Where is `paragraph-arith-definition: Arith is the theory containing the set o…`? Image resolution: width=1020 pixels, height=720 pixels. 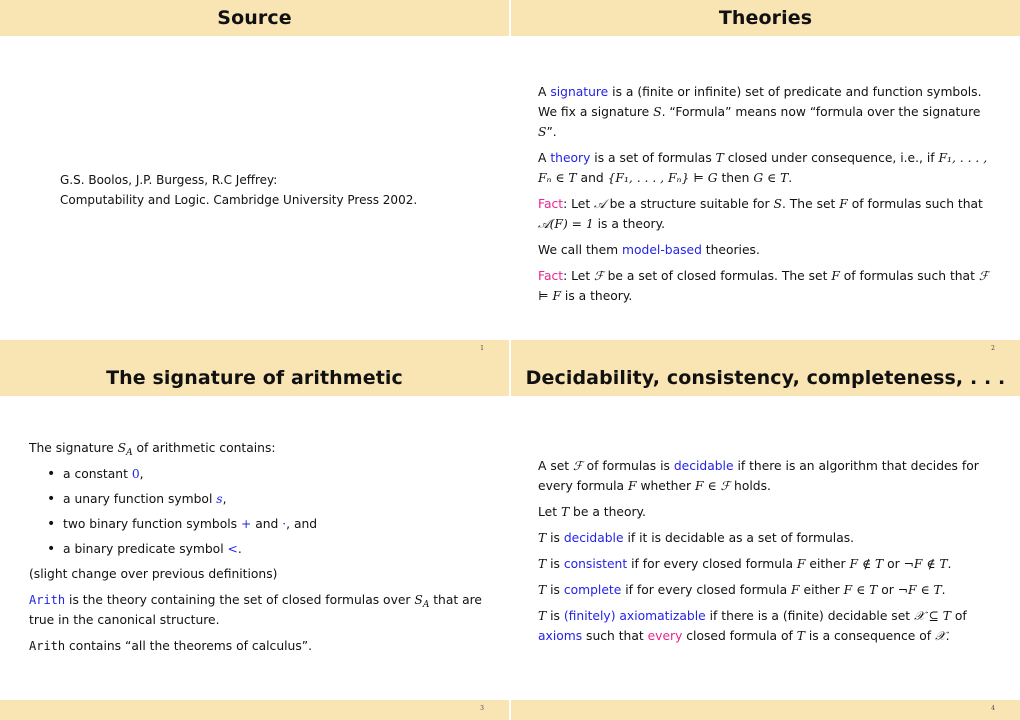
paragraph-arith-definition: Arith is the theory containing the set o… is located at coordinates (255, 610).